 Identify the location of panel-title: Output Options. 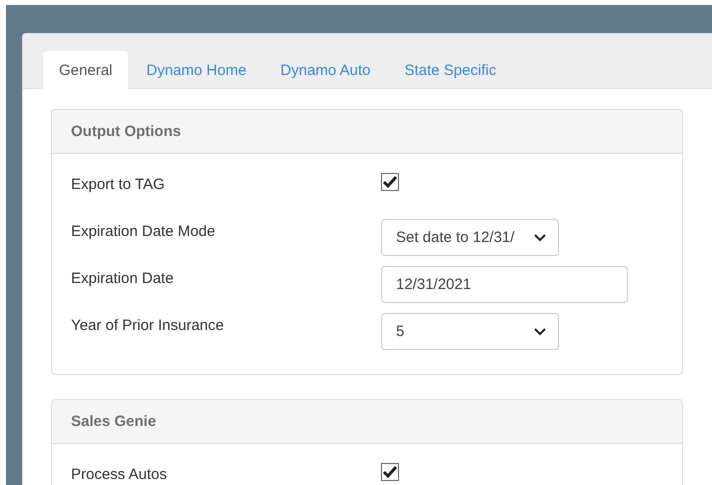
(126, 131).